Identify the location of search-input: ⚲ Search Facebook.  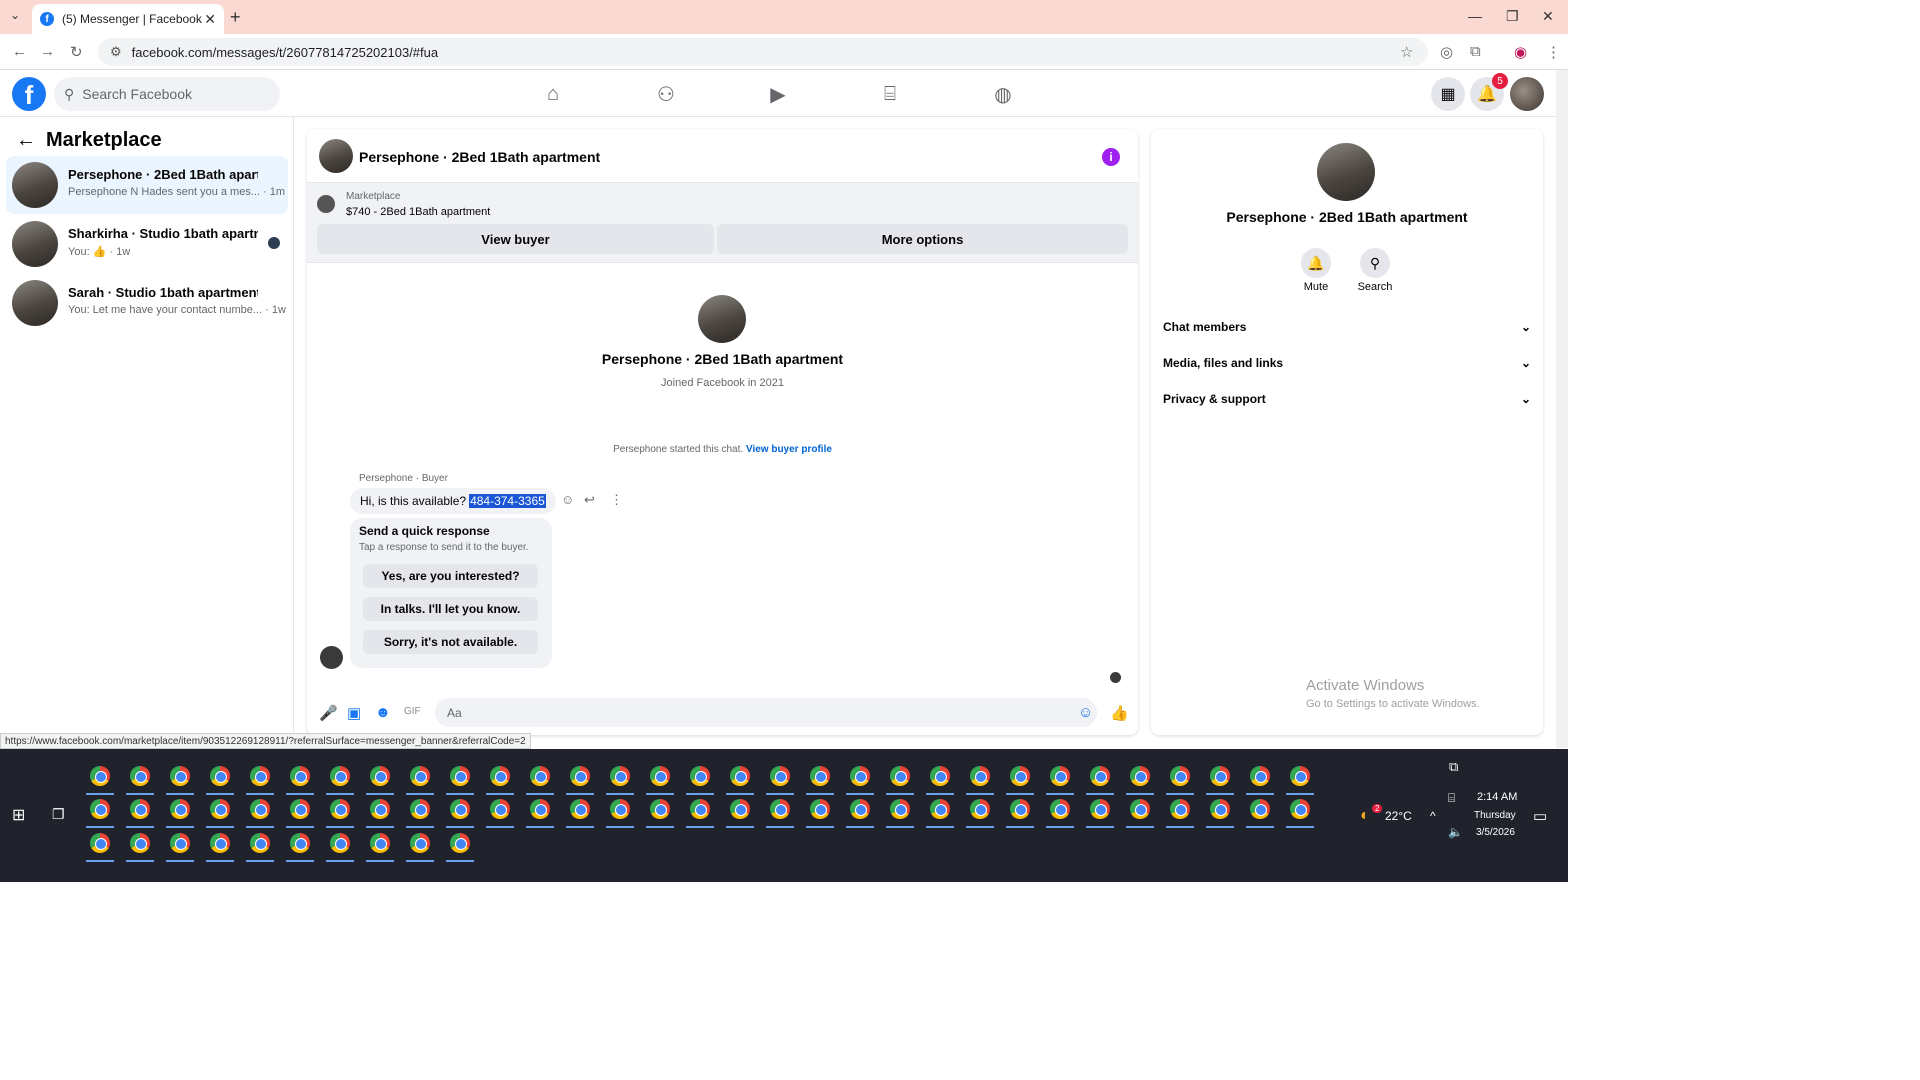
(167, 94).